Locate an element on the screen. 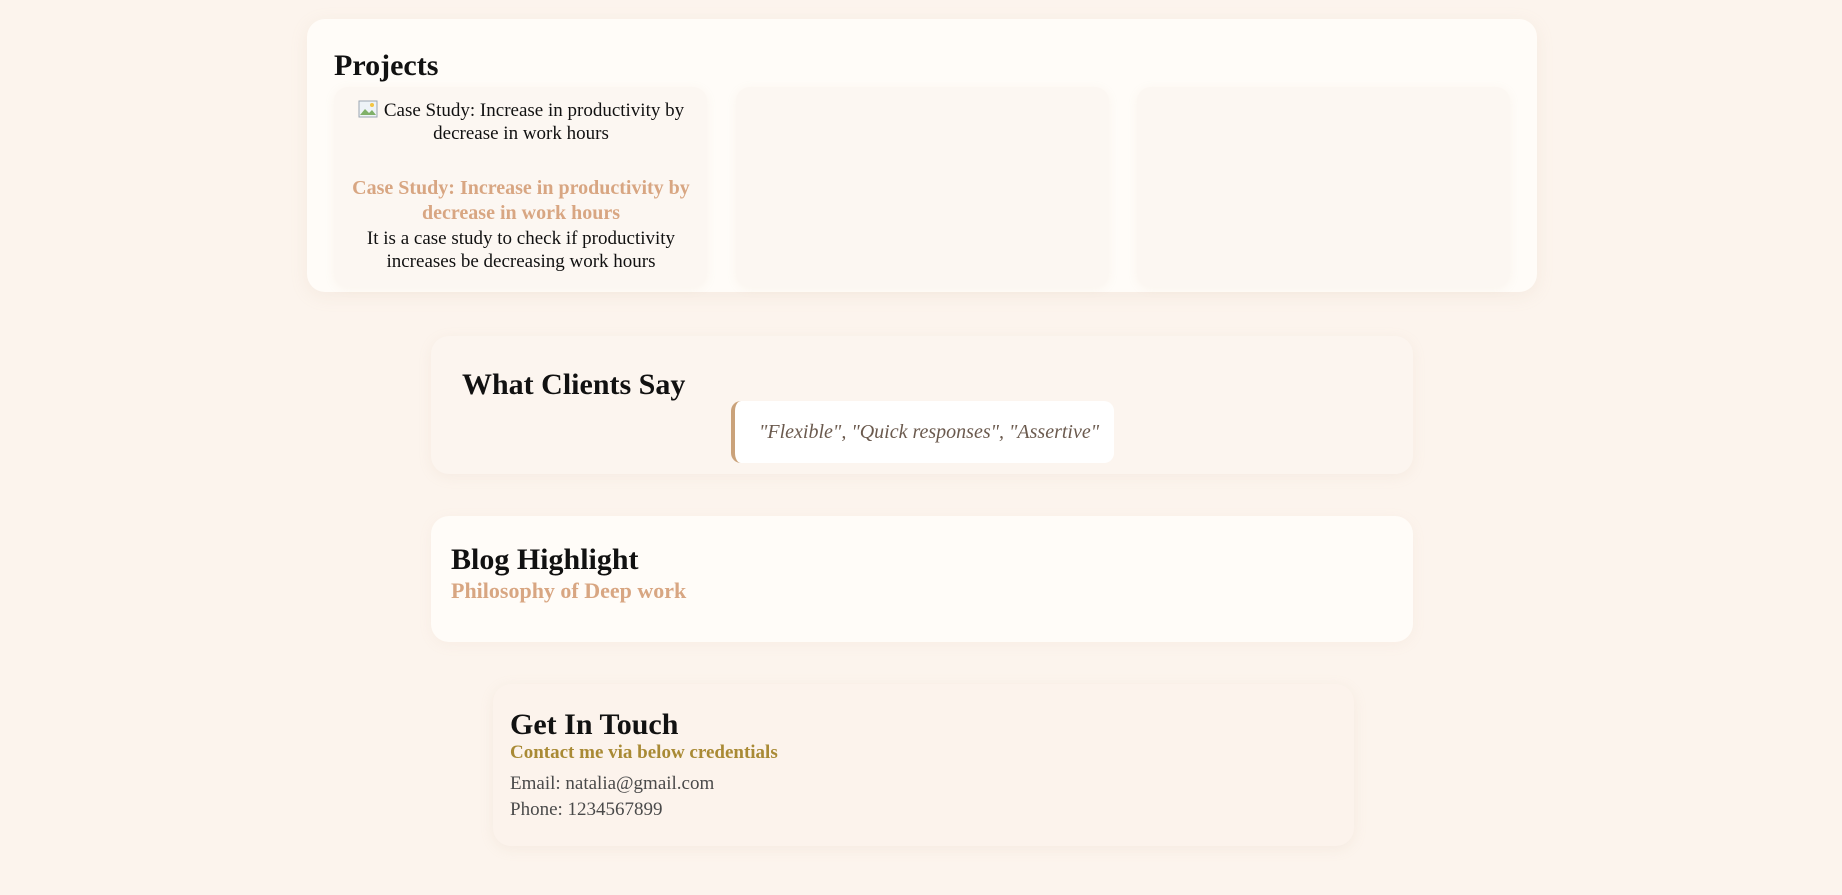 The image size is (1842, 895). projects-heading: Projects is located at coordinates (386, 65).